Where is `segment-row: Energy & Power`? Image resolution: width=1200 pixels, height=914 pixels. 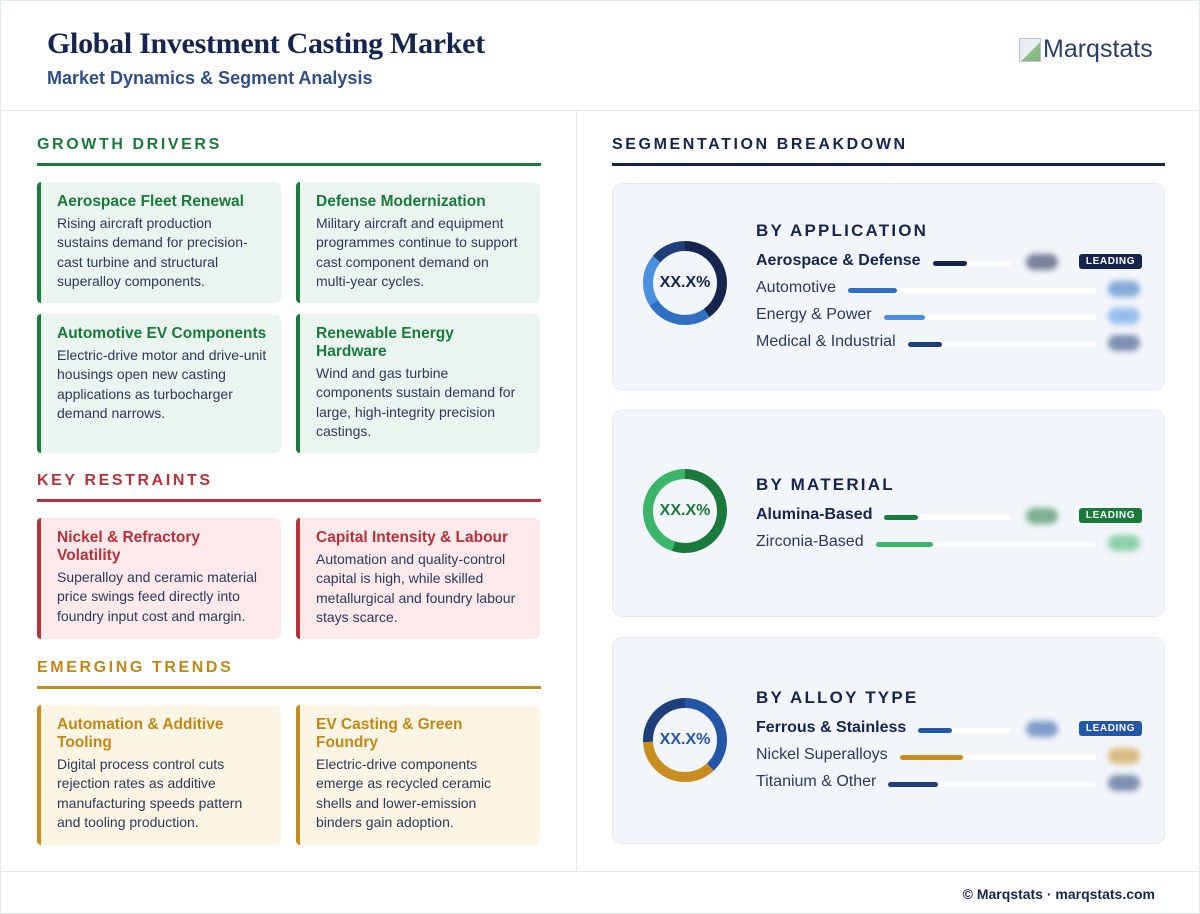
segment-row: Energy & Power is located at coordinates (949, 317).